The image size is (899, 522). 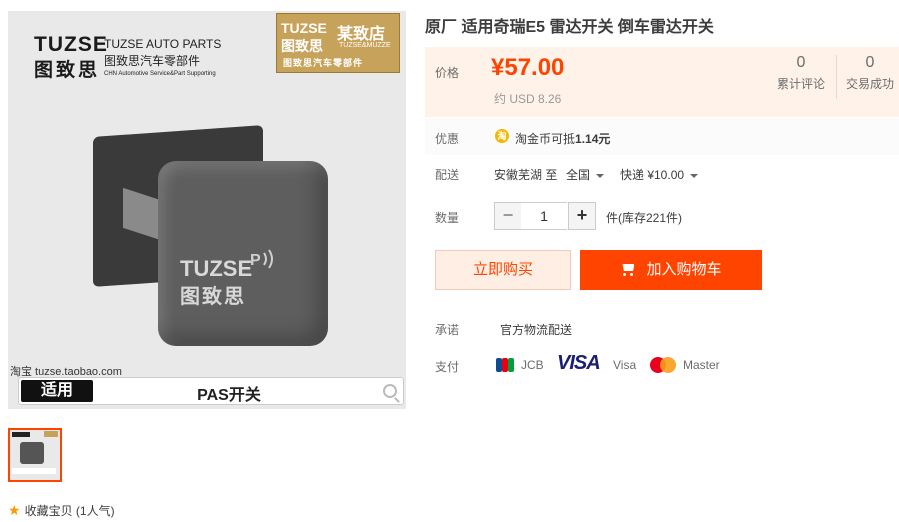 I want to click on promo-text: 淘金币可抵1.14元, so click(x=562, y=138).